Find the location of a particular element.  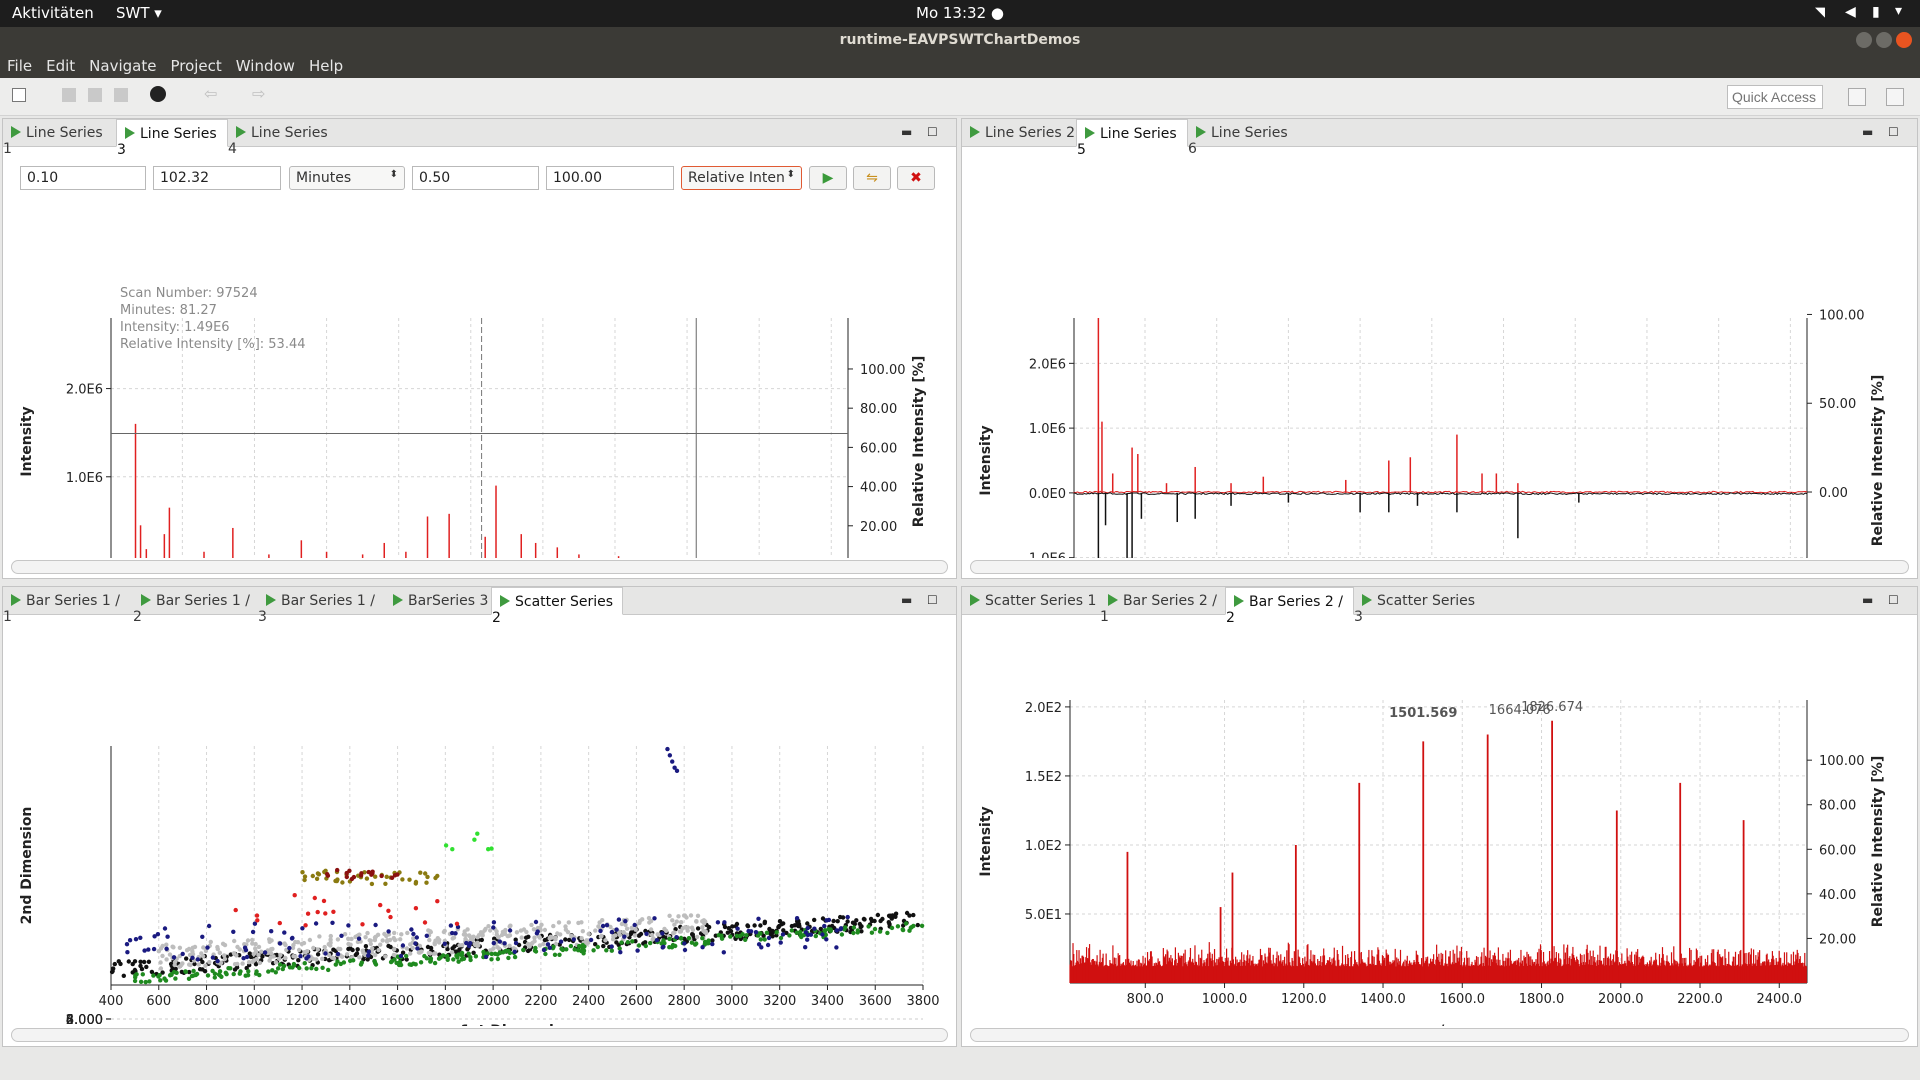

quick-access-input is located at coordinates (1775, 97).